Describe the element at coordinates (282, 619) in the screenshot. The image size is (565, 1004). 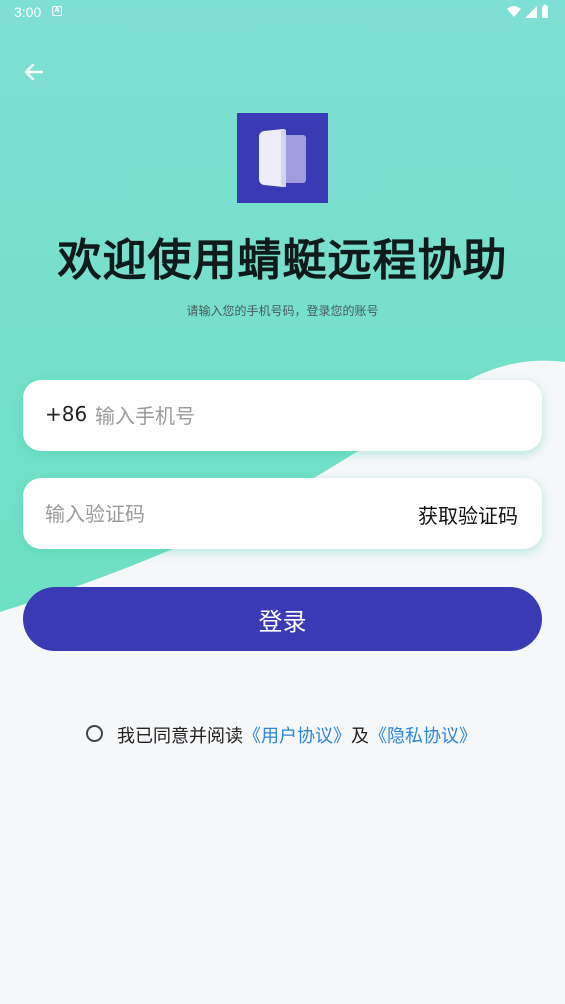
I see `login-button: 登录` at that location.